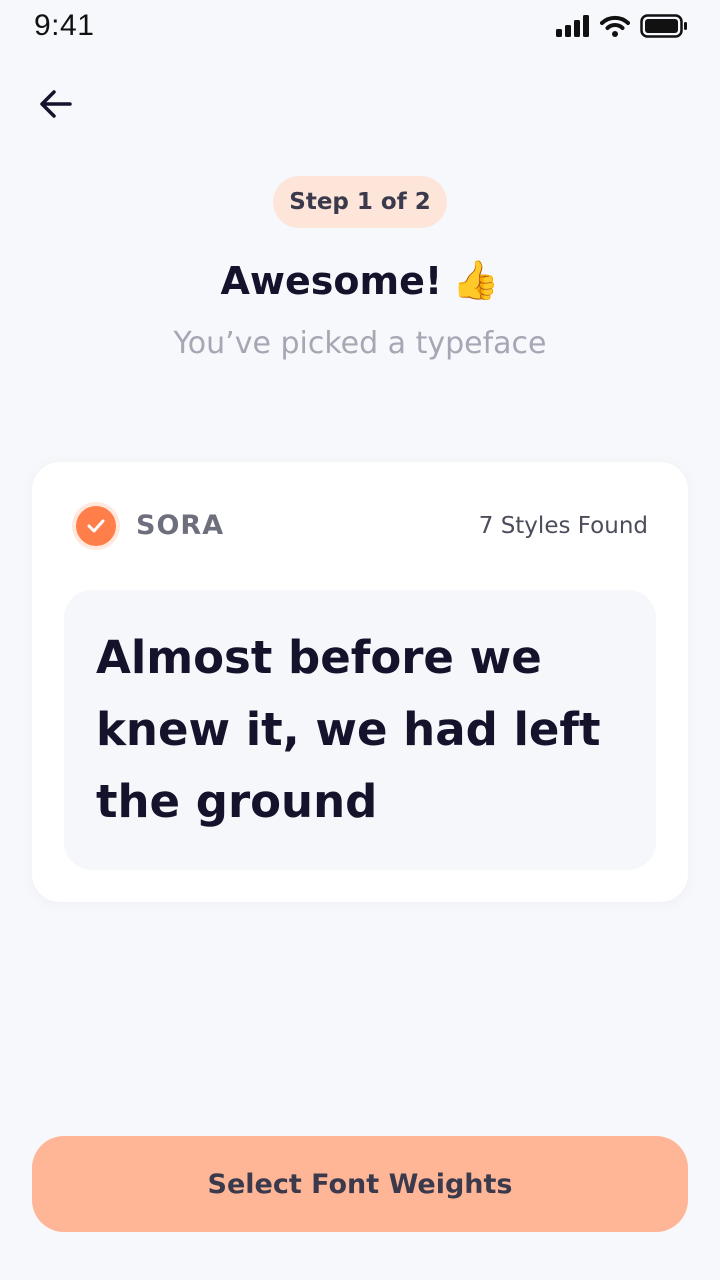 The height and width of the screenshot is (1280, 720). I want to click on check-icon, so click(96, 526).